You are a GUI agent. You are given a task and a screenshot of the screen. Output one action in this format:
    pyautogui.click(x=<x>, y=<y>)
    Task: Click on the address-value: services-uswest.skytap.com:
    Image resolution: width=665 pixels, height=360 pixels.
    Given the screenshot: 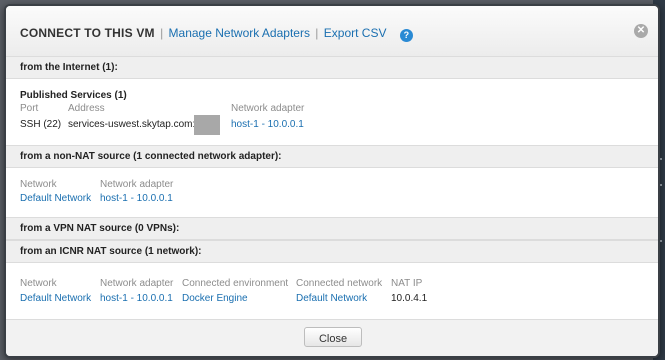 What is the action you would take?
    pyautogui.click(x=132, y=124)
    